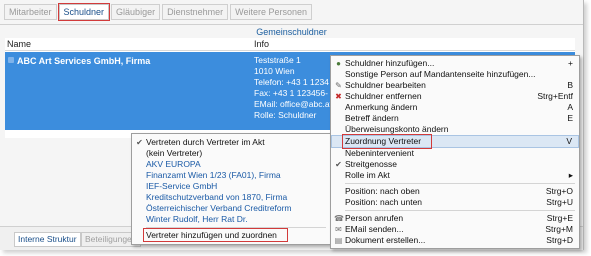  I want to click on checkmark-icon: ✔, so click(139, 142).